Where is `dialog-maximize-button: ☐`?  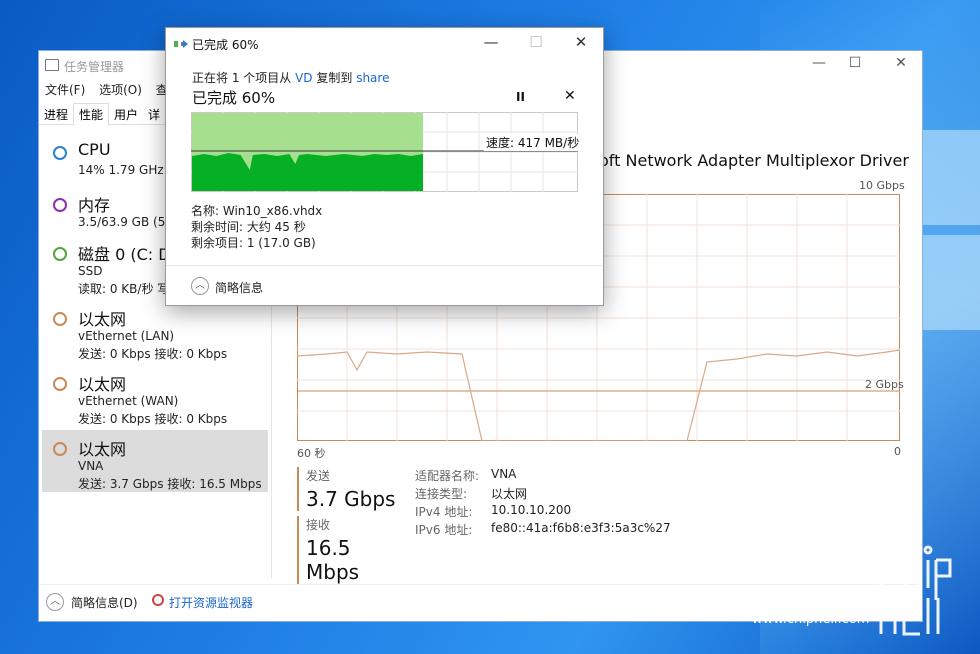 dialog-maximize-button: ☐ is located at coordinates (536, 42).